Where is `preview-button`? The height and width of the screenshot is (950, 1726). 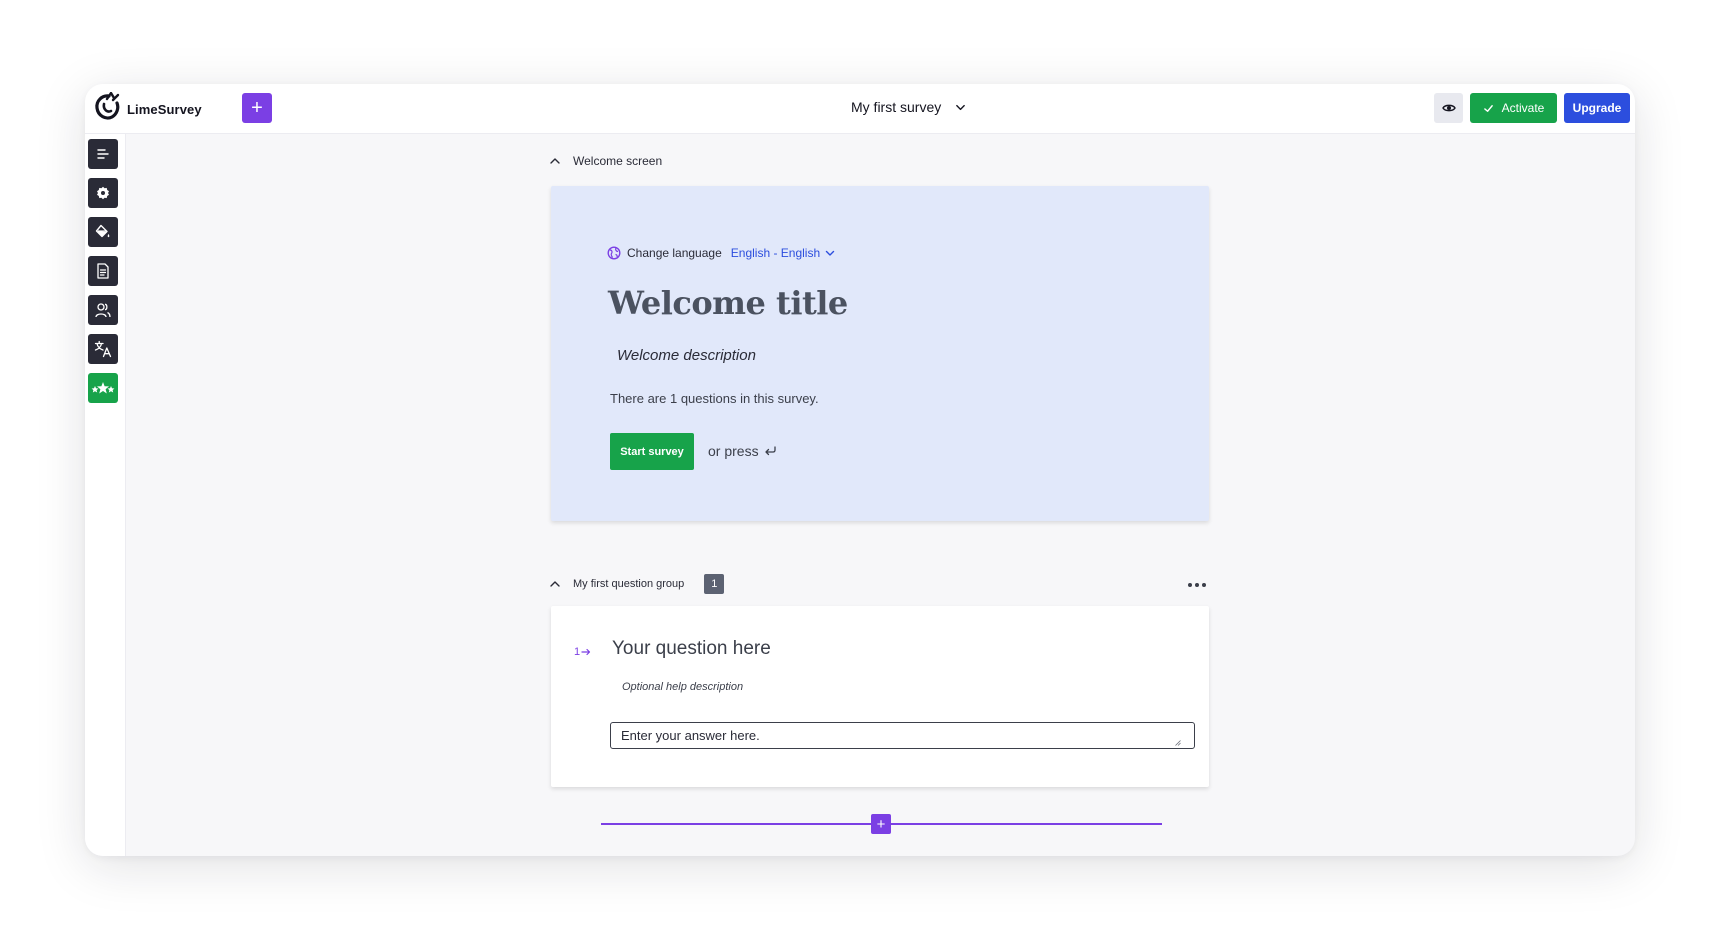
preview-button is located at coordinates (1448, 108).